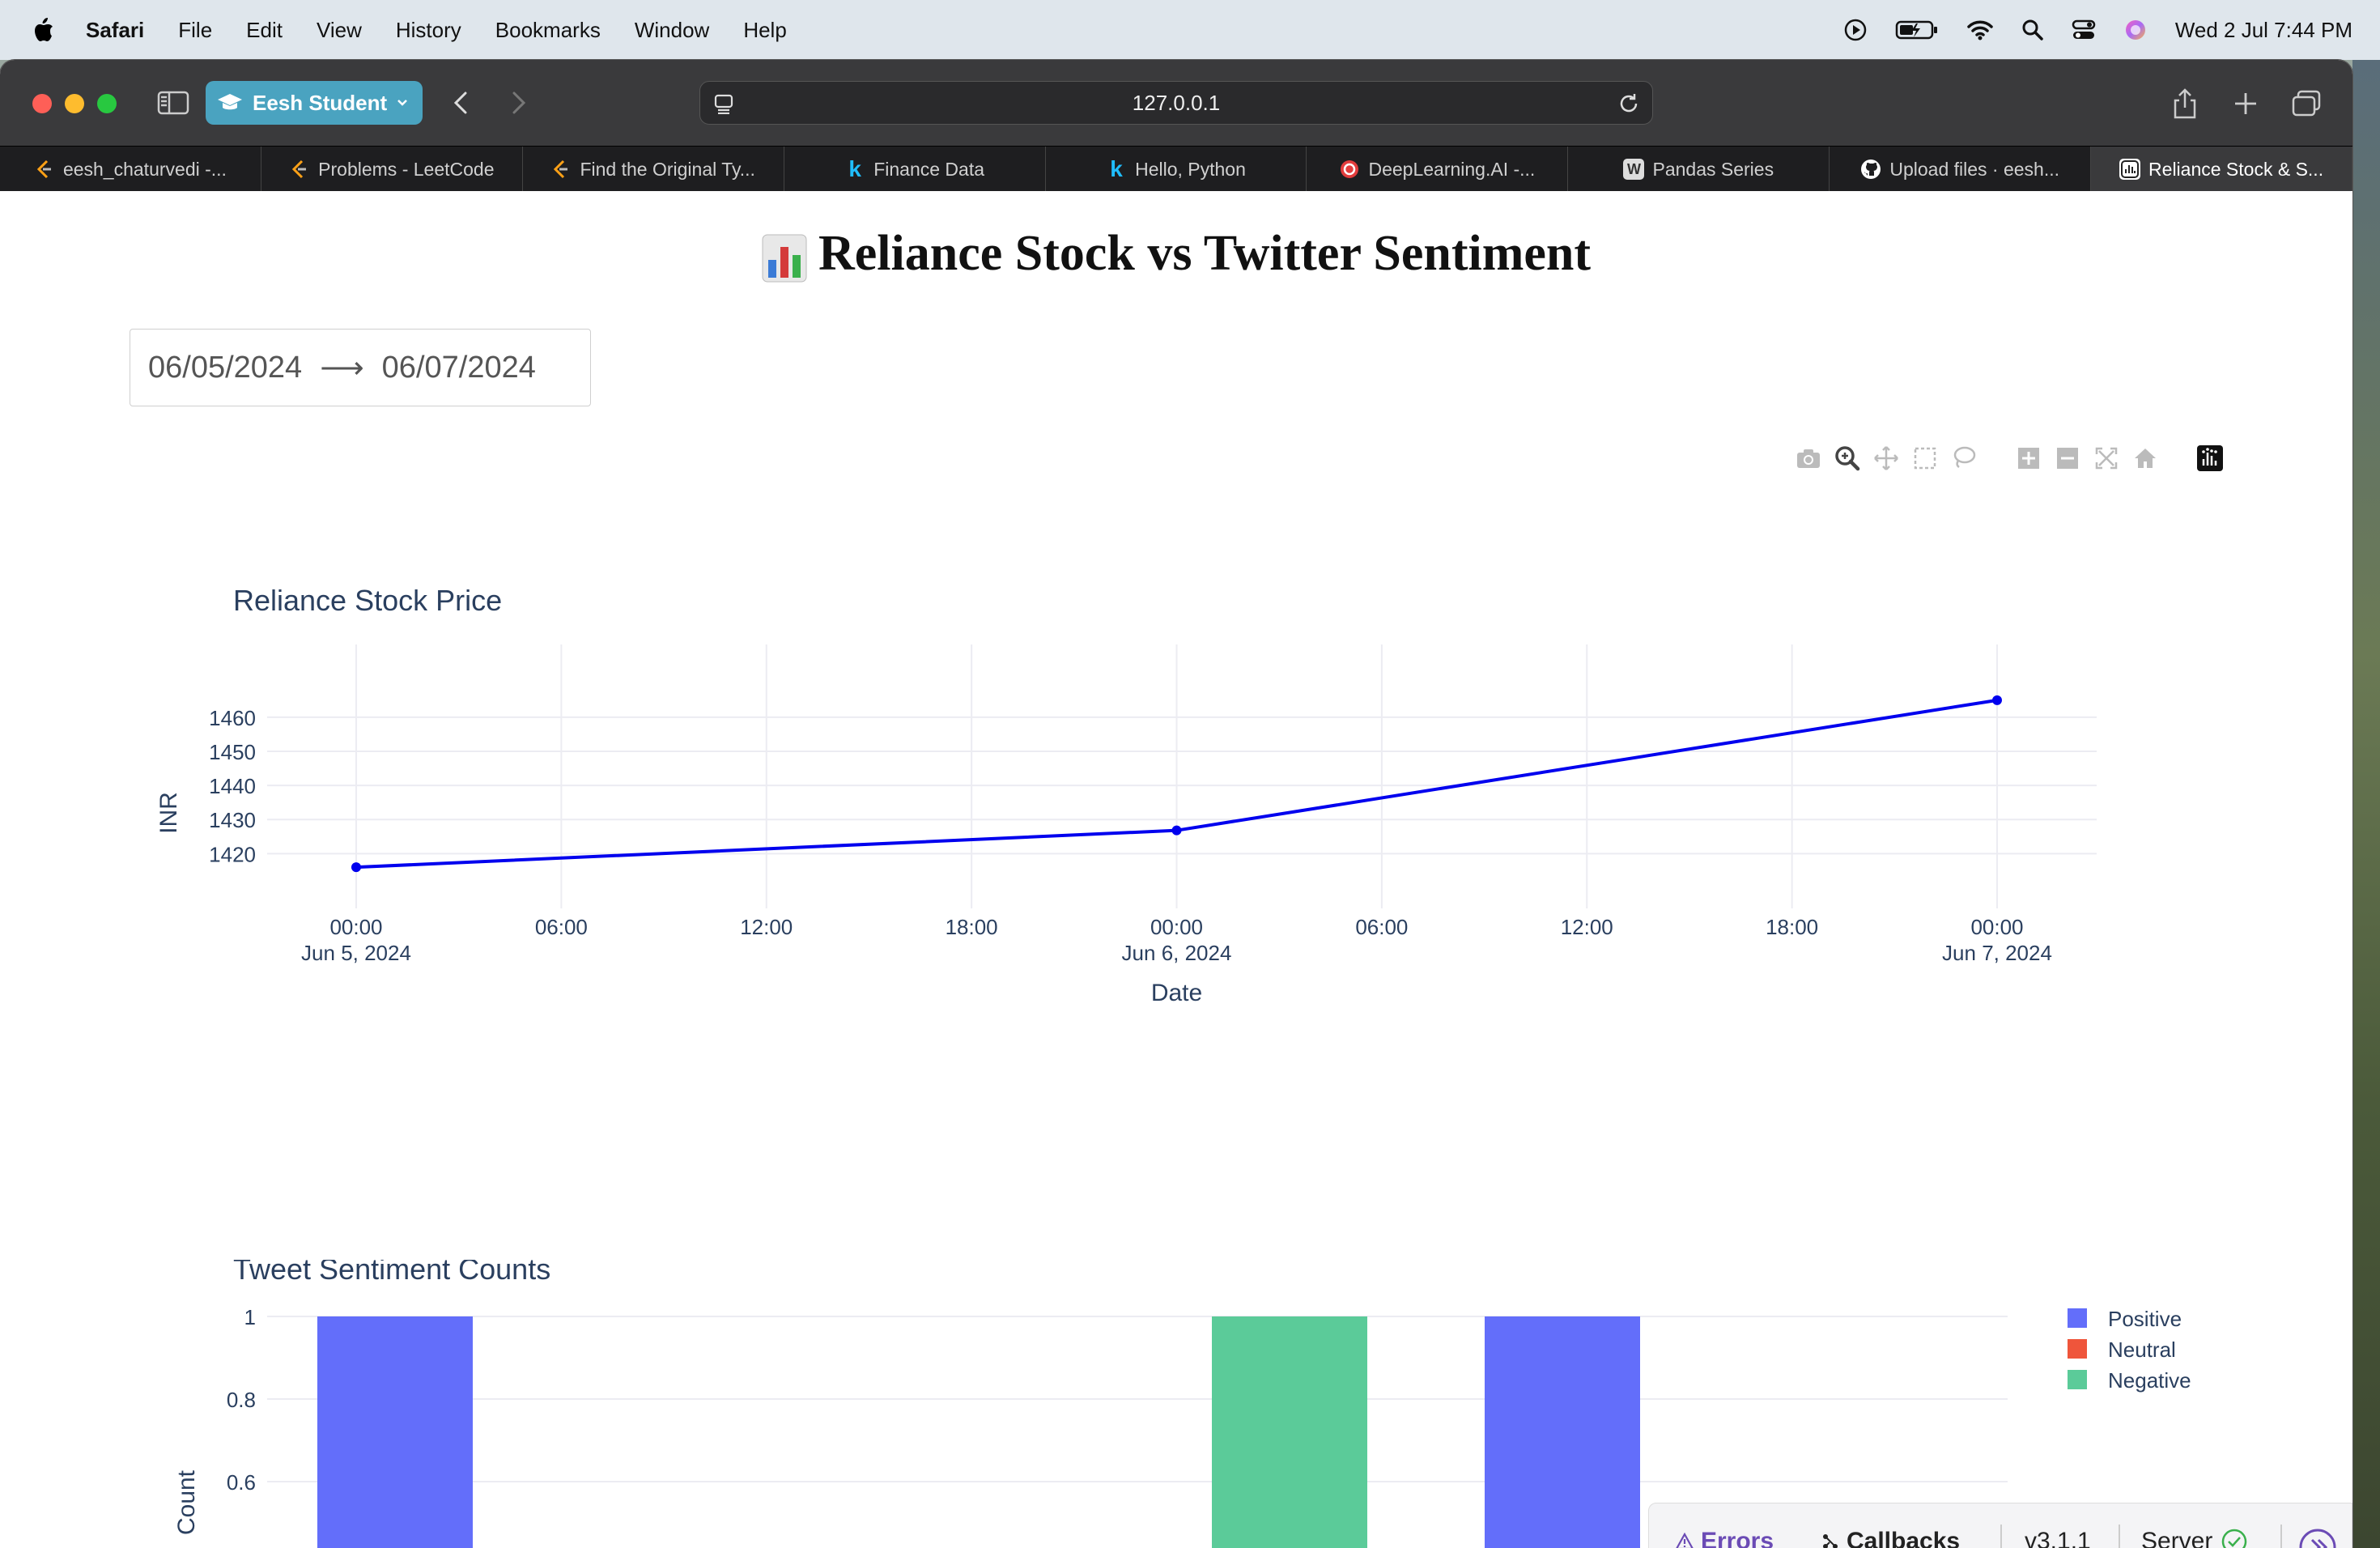  I want to click on menu-file: File, so click(195, 31).